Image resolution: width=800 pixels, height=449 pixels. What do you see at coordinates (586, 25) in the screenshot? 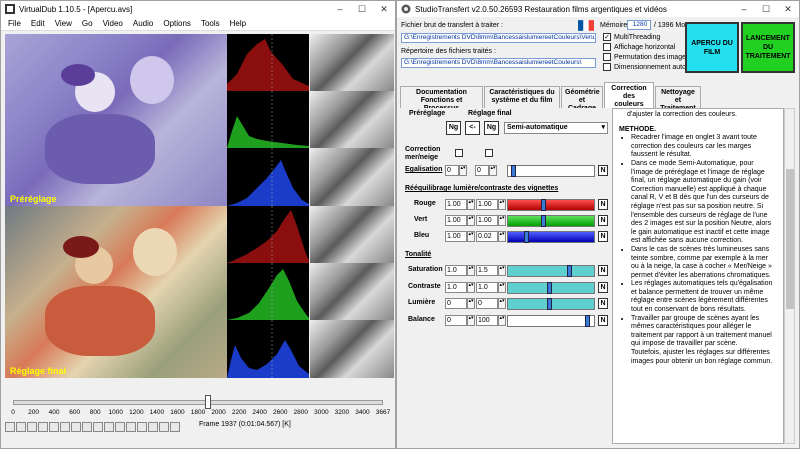
I see `french-flag-icon` at bounding box center [586, 25].